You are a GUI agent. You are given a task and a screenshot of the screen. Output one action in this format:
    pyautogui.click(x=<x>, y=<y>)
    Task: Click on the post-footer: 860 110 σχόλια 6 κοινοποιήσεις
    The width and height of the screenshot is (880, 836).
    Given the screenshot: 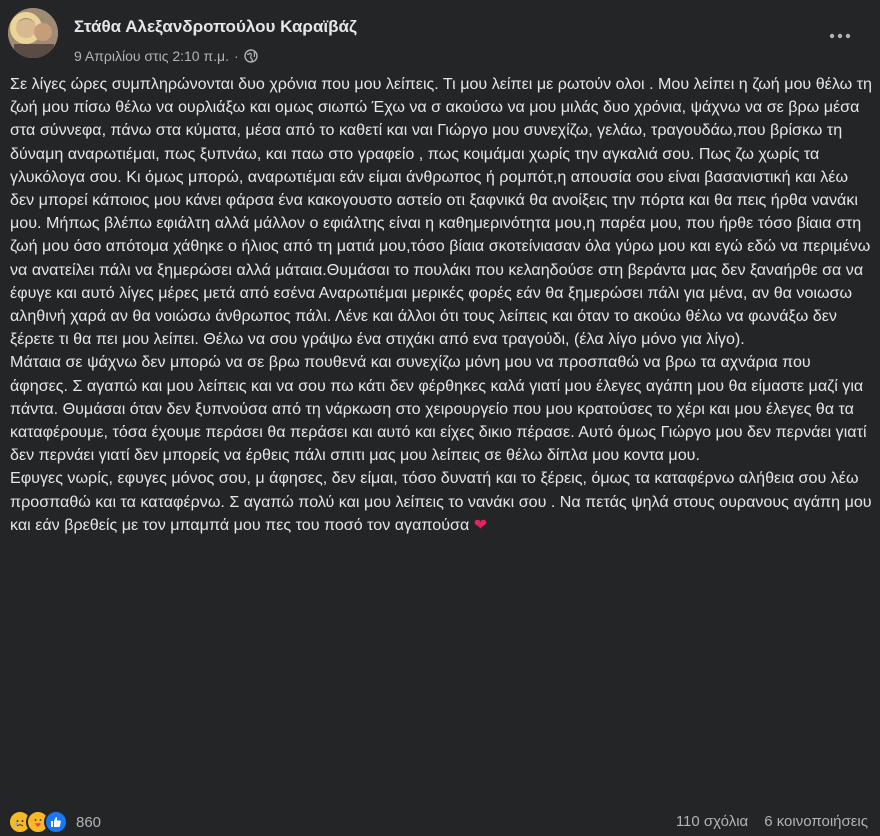 What is the action you would take?
    pyautogui.click(x=440, y=823)
    